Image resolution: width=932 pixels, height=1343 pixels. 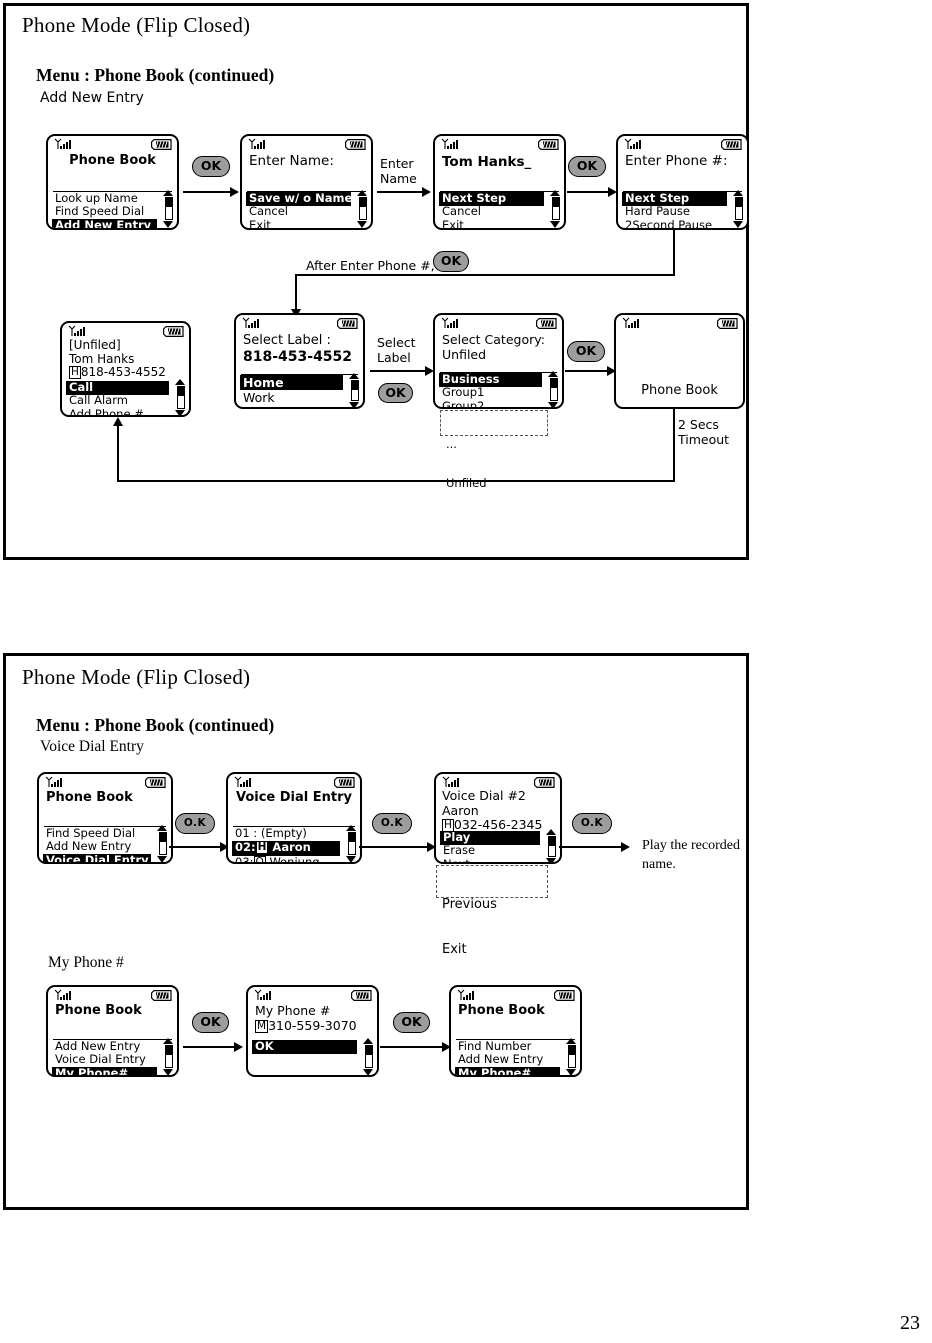 I want to click on menu-list: Save w/ o Name Cancel Exit, so click(x=298, y=210).